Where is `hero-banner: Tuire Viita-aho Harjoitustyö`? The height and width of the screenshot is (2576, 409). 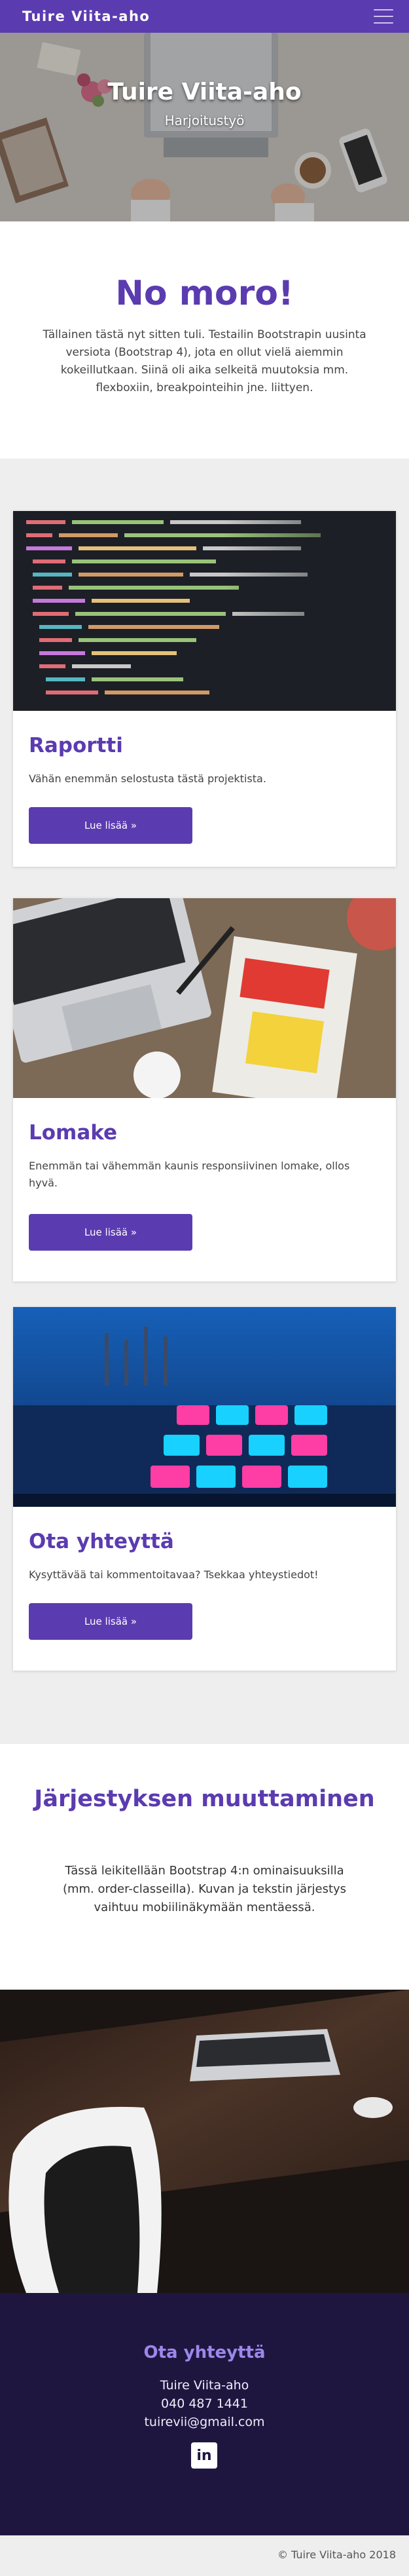
hero-banner: Tuire Viita-aho Harjoitustyö is located at coordinates (204, 127).